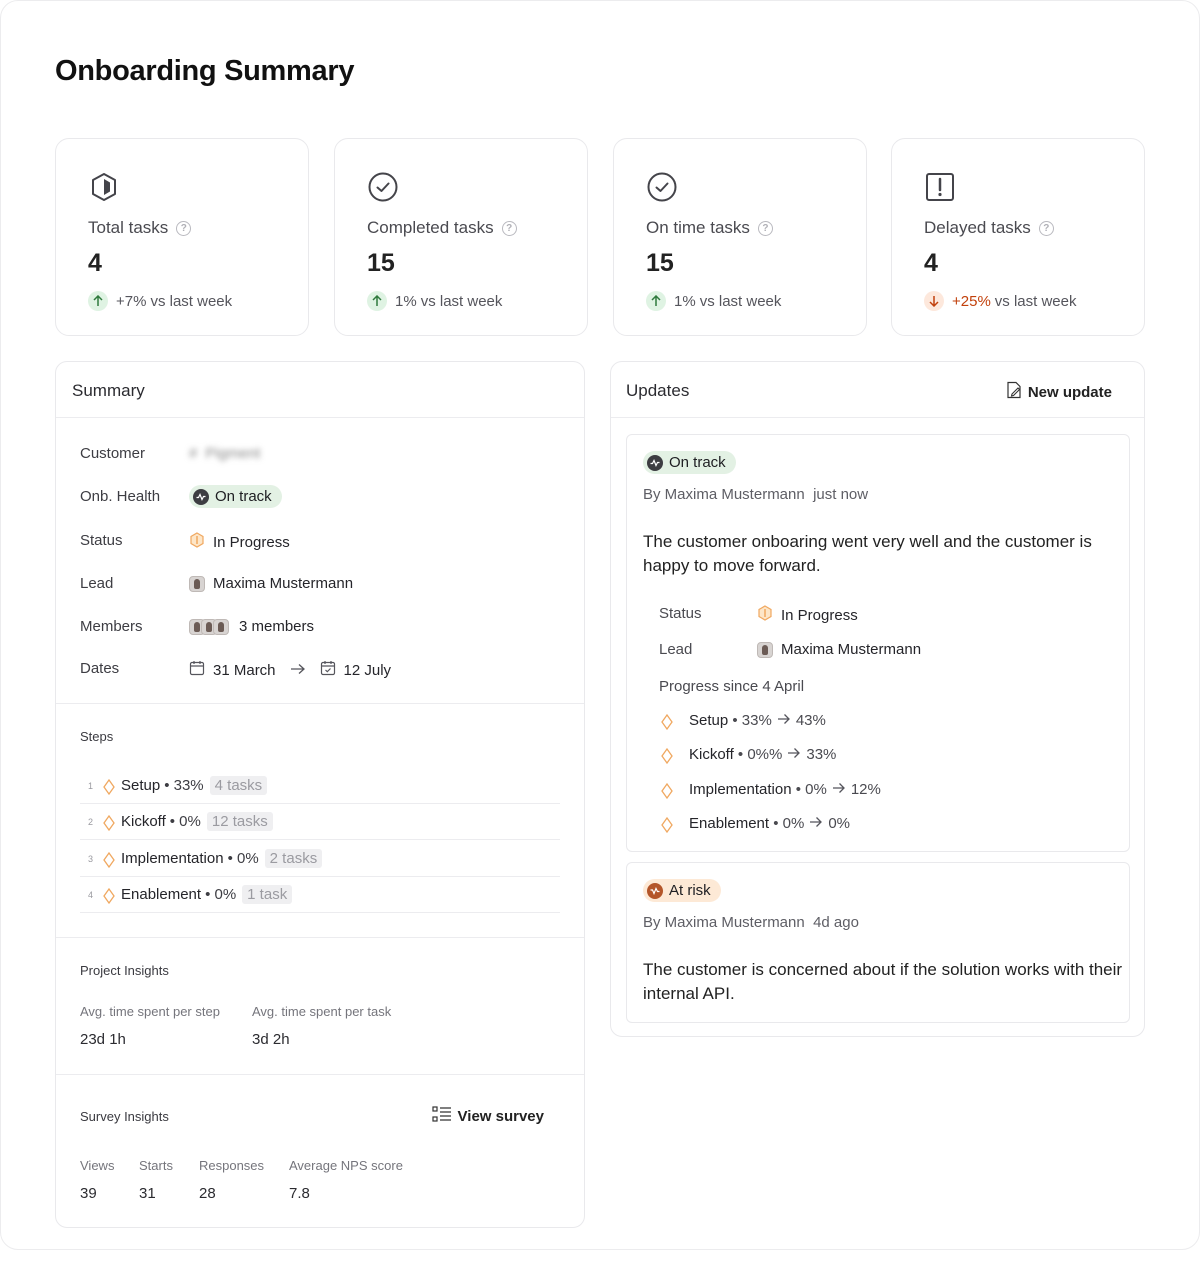 The width and height of the screenshot is (1200, 1283). Describe the element at coordinates (101, 540) in the screenshot. I see `status-label: Status` at that location.